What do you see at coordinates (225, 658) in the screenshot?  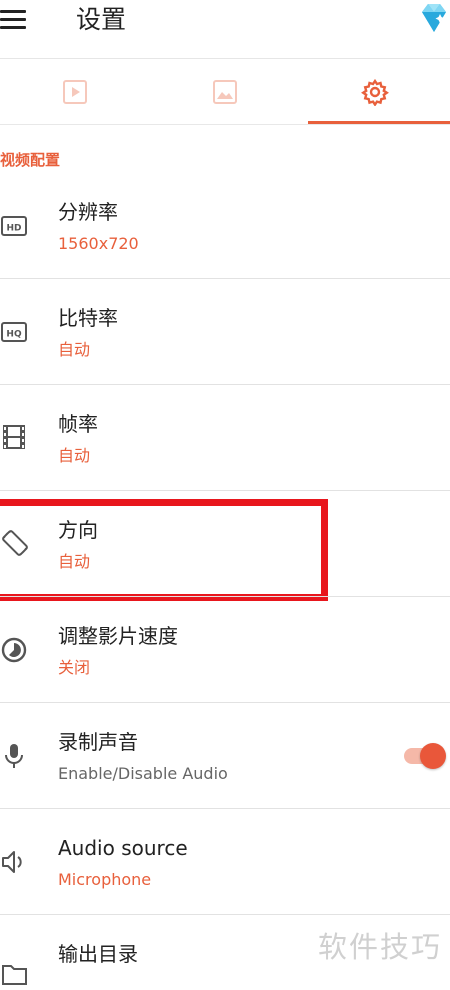 I see `setting-row-speed: 调整影片速度 关闭` at bounding box center [225, 658].